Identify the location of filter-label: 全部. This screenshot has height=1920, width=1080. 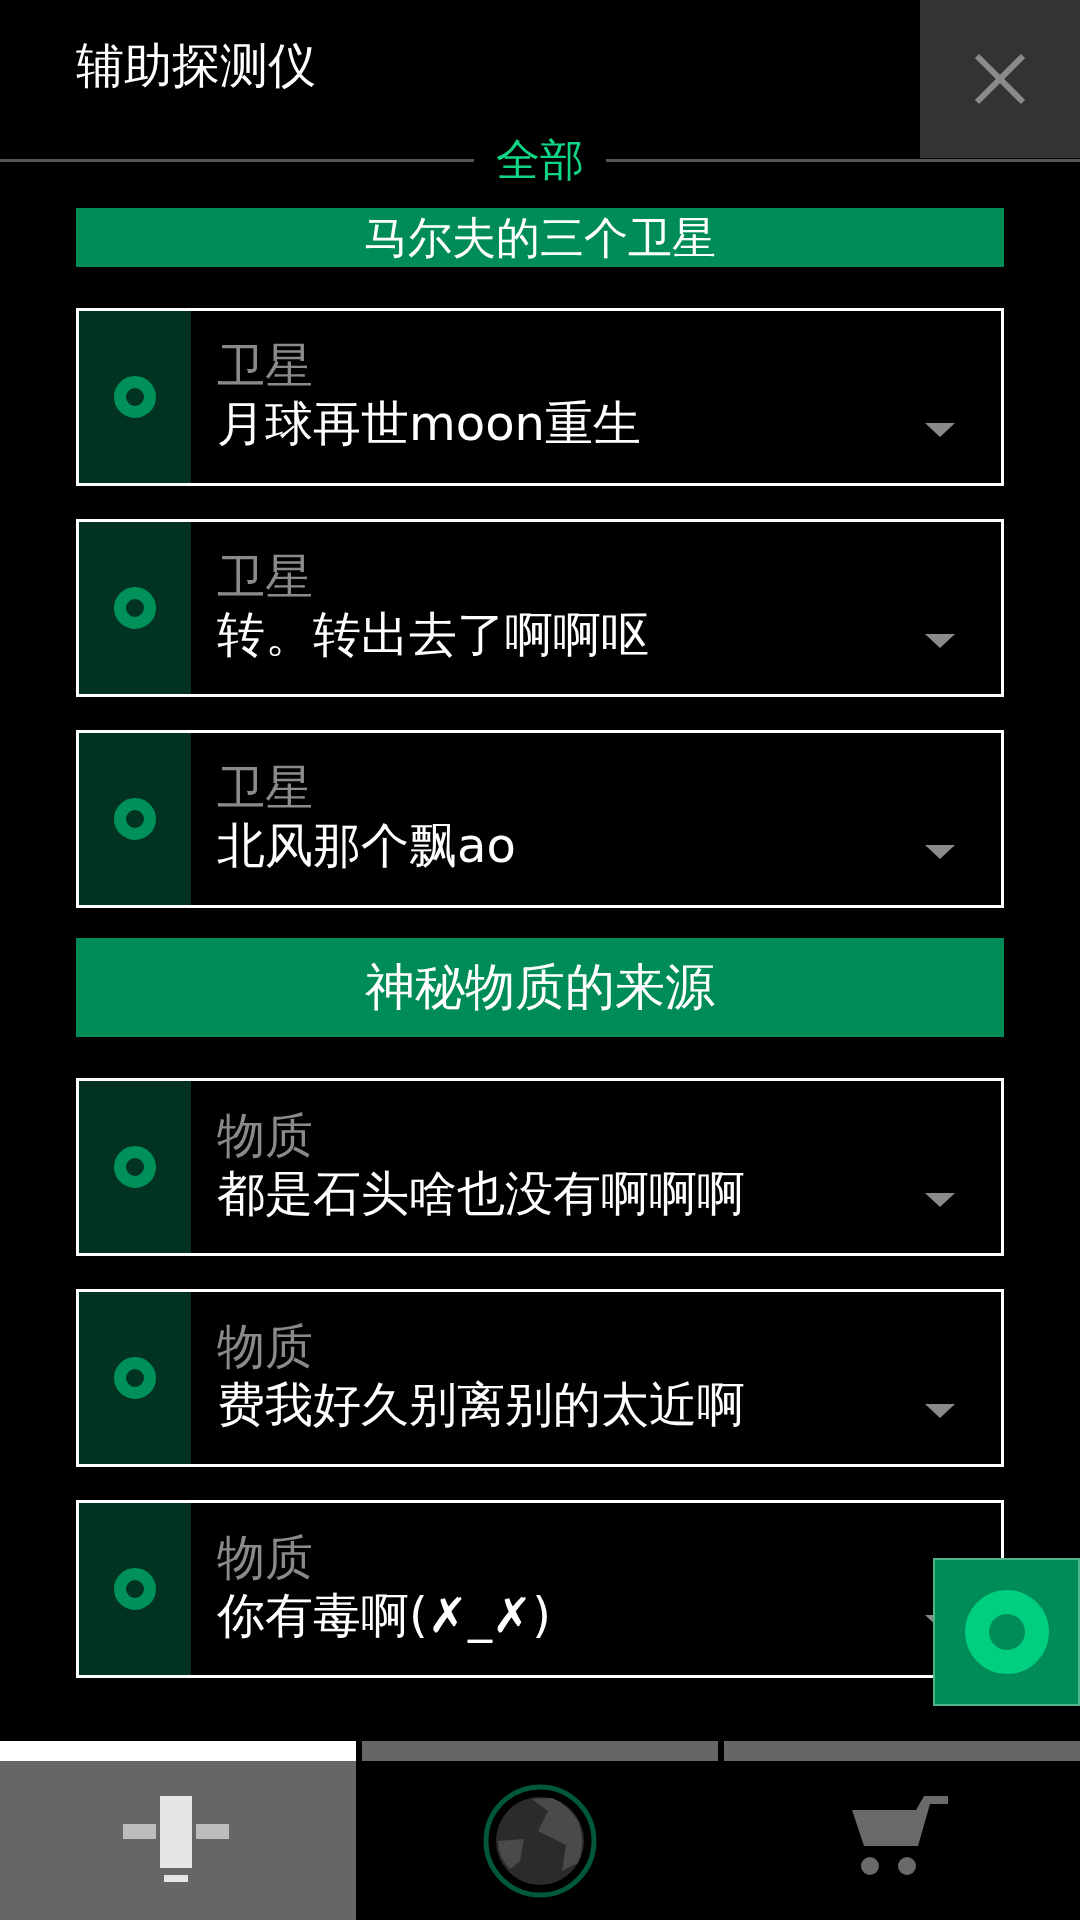
(540, 160).